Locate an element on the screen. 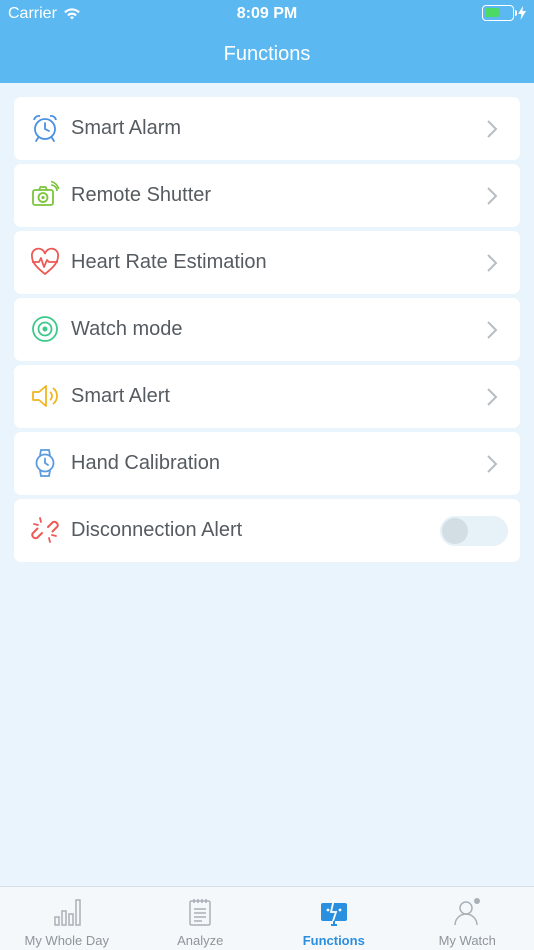 The height and width of the screenshot is (950, 534). broken-link-icon is located at coordinates (45, 530).